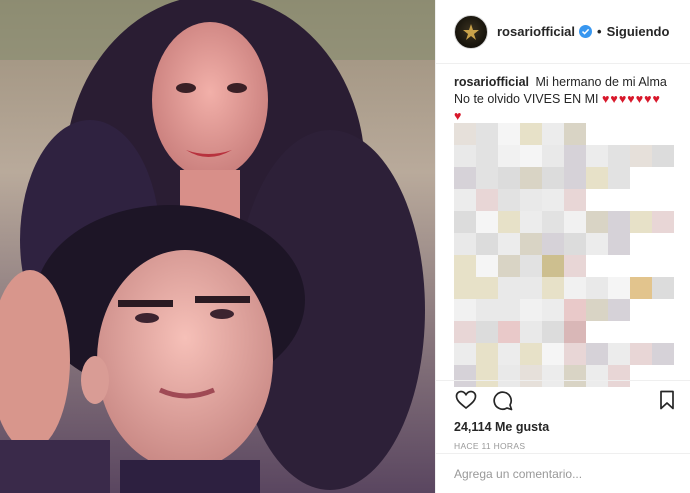  I want to click on bookmark-icon, so click(667, 400).